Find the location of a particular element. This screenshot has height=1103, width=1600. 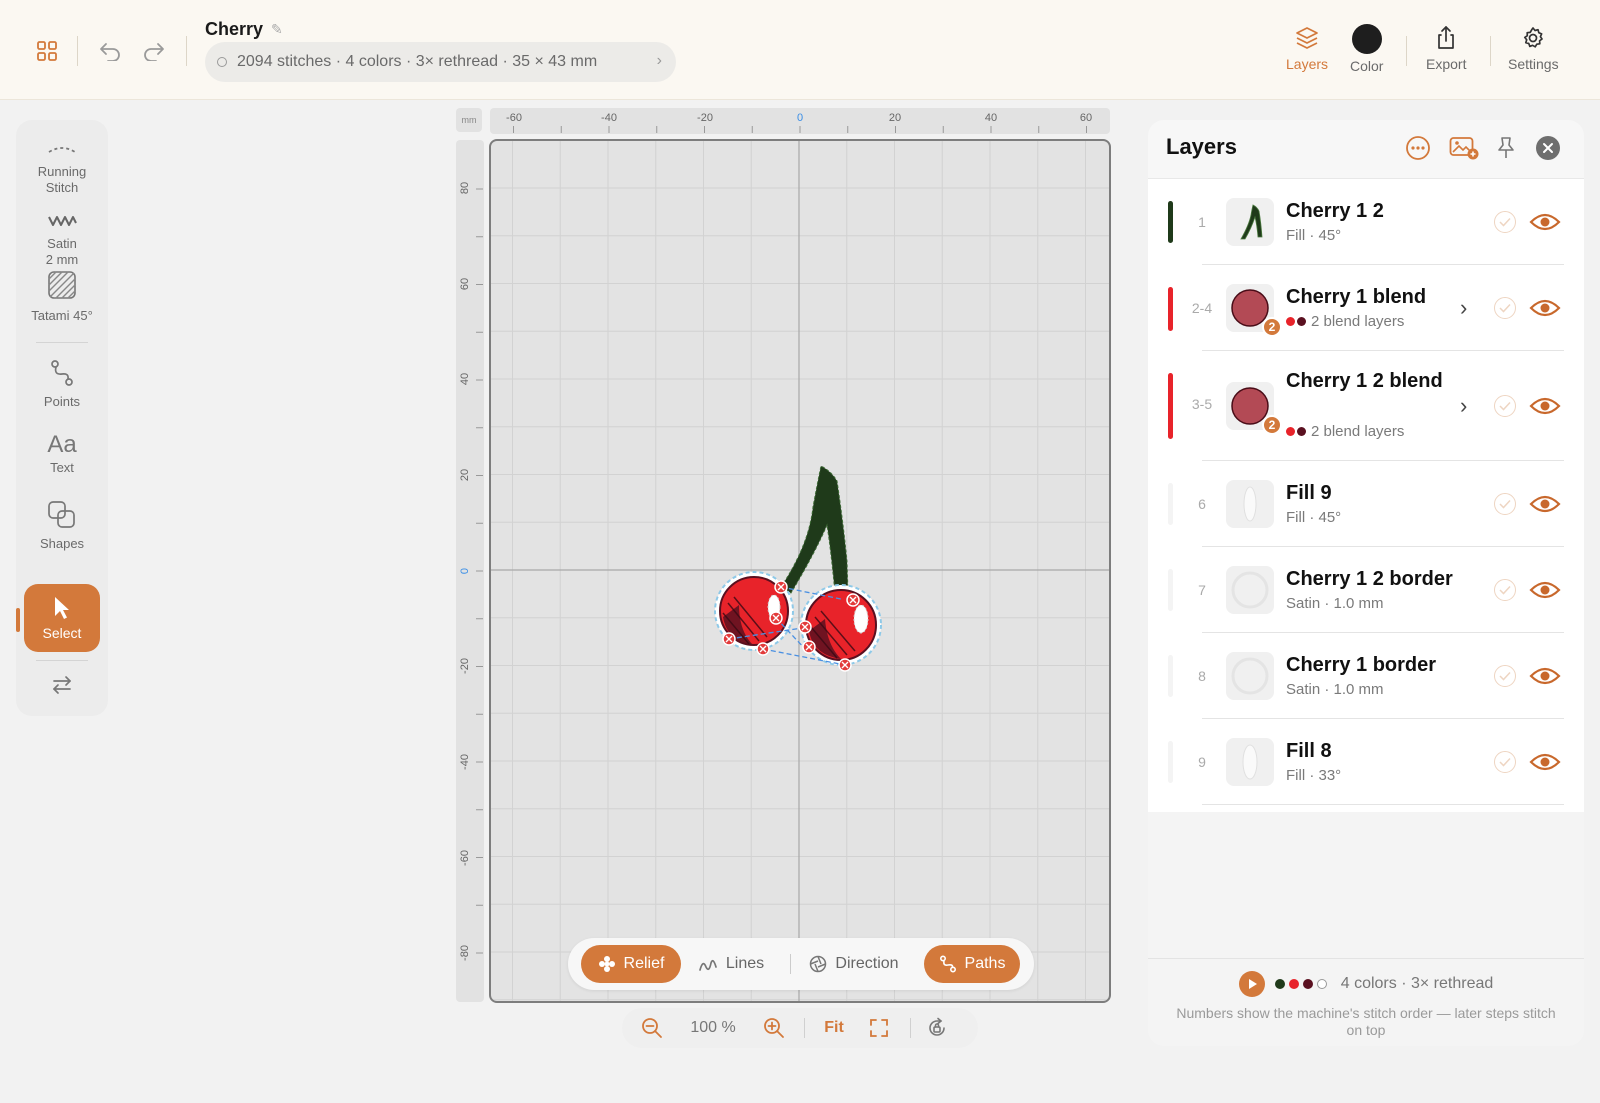

relief-toggle: Relief is located at coordinates (631, 964).